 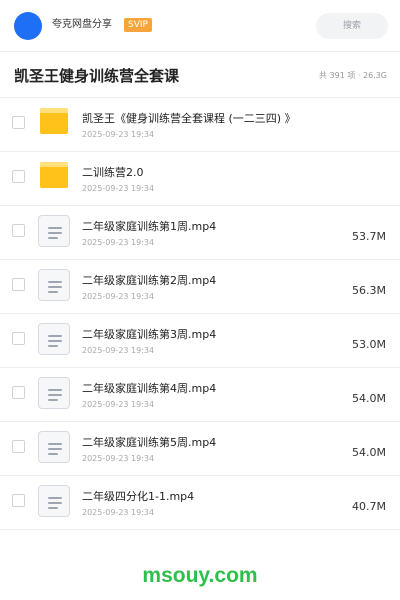 What do you see at coordinates (82, 24) in the screenshot?
I see `share-user-name: 夸克网盘分享` at bounding box center [82, 24].